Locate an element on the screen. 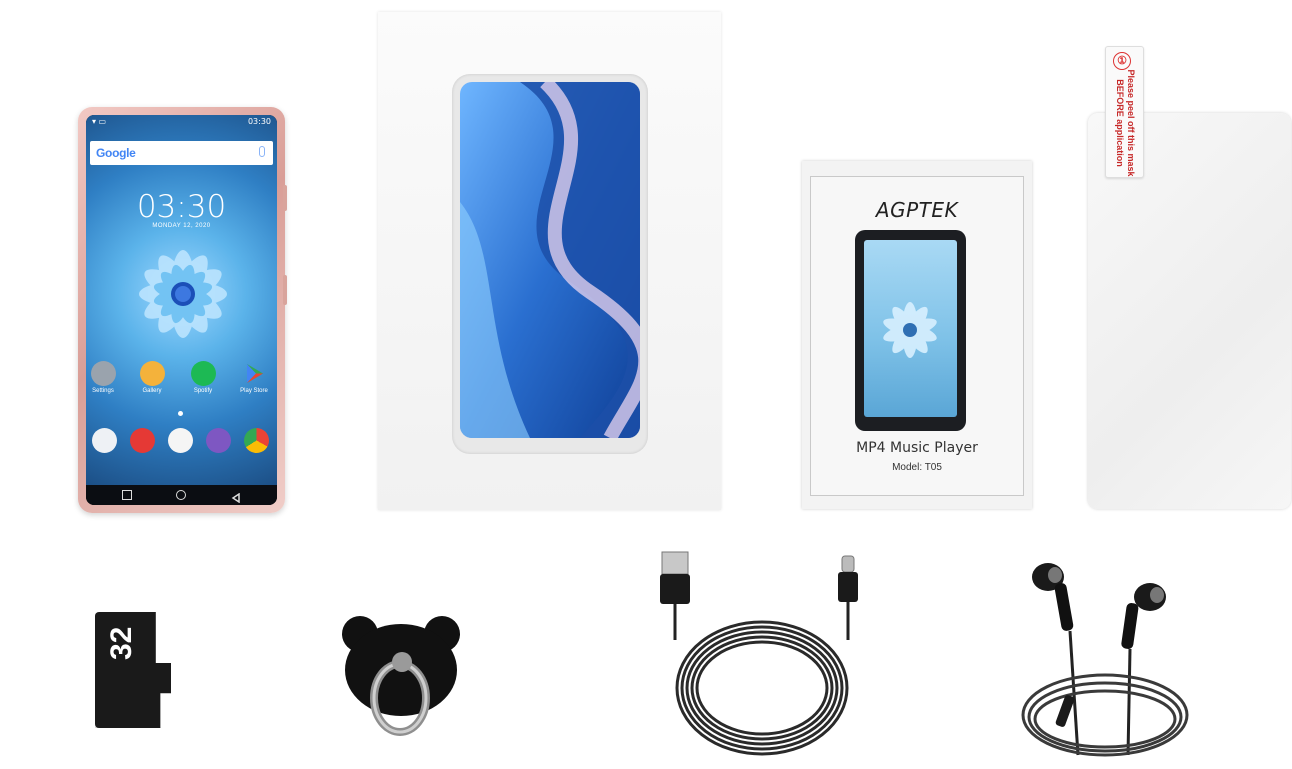 This screenshot has height=769, width=1292. status-bar: ▾ ▭ 03:30 is located at coordinates (181, 122).